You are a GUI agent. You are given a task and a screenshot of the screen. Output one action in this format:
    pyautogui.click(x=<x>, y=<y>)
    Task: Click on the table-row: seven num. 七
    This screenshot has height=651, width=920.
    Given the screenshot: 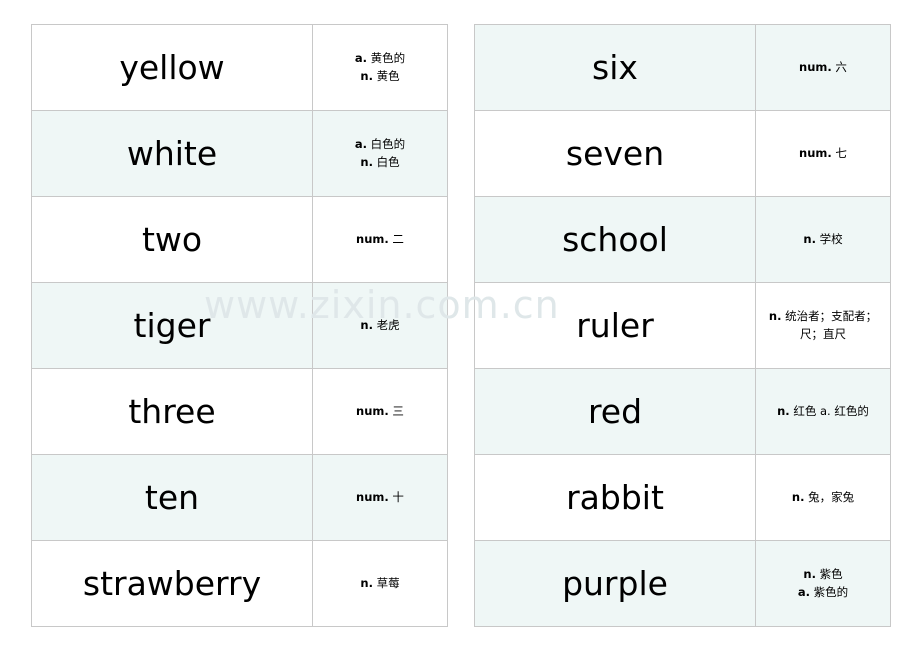 What is the action you would take?
    pyautogui.click(x=682, y=153)
    